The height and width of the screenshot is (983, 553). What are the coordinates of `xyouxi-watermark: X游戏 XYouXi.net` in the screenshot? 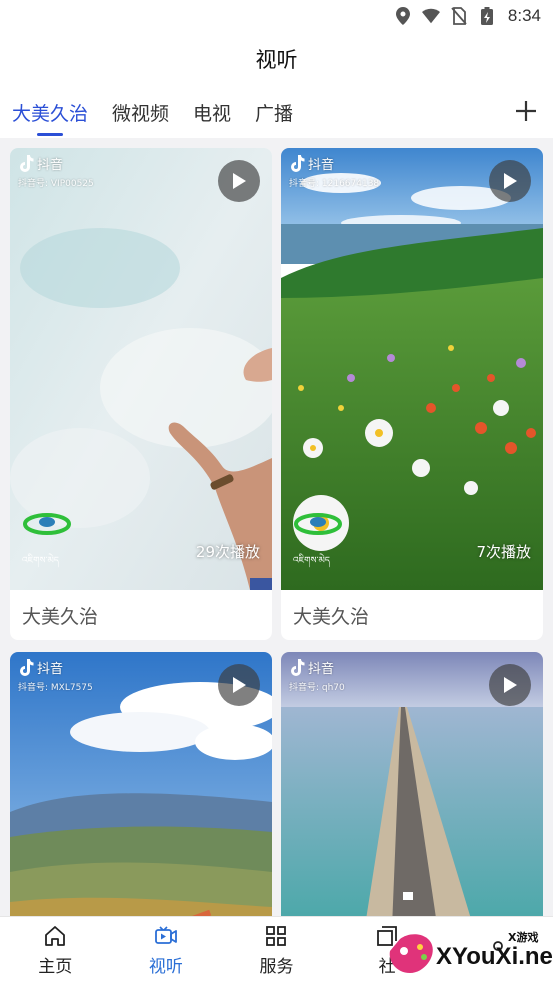 It's located at (466, 952).